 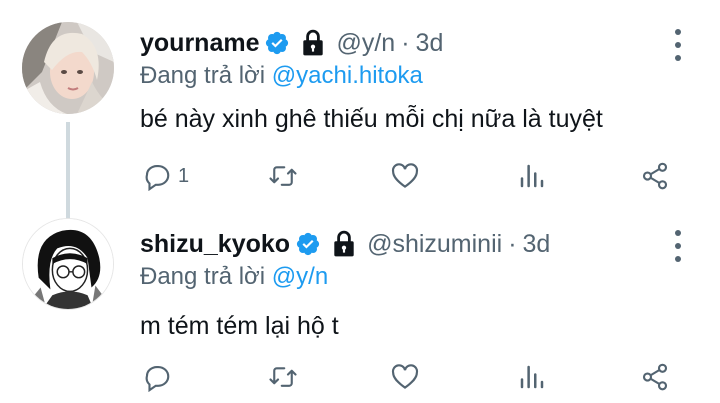 What do you see at coordinates (360, 377) in the screenshot?
I see `tweet-actions` at bounding box center [360, 377].